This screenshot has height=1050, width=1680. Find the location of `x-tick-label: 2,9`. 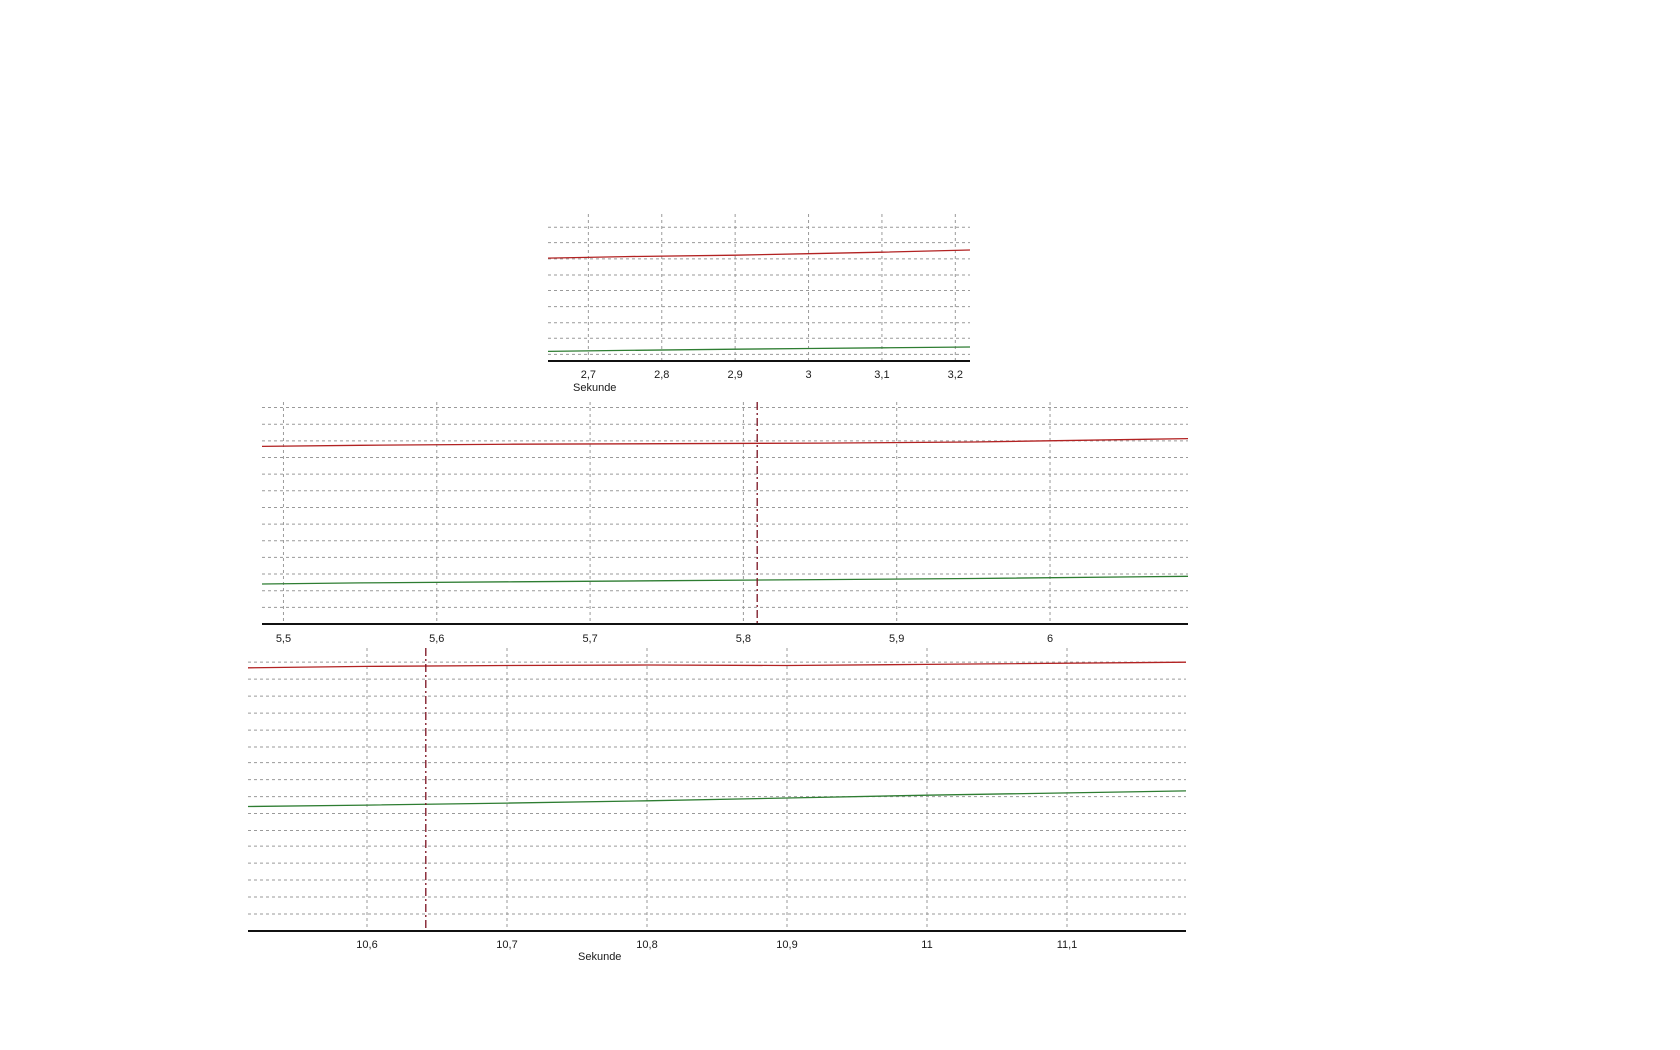

x-tick-label: 2,9 is located at coordinates (734, 375).